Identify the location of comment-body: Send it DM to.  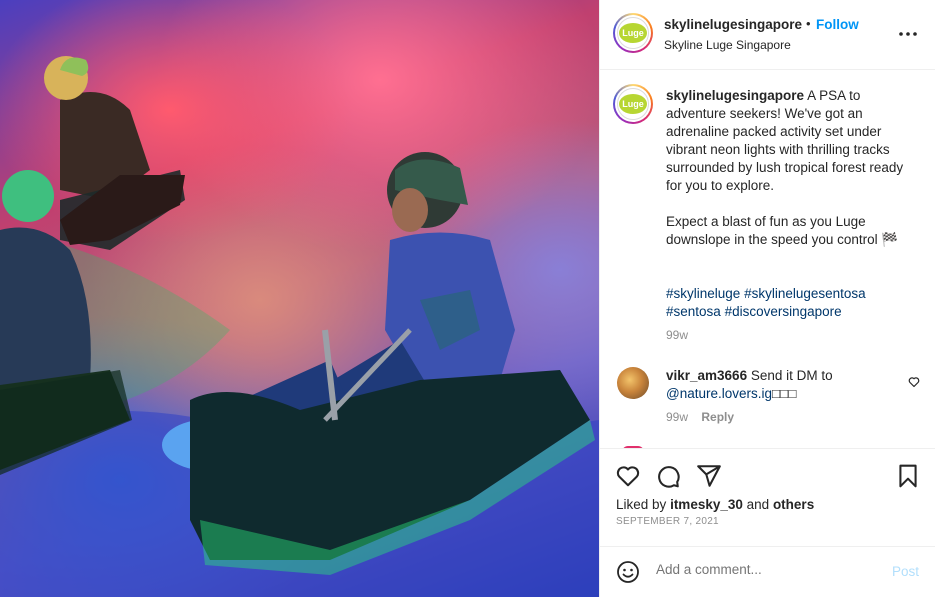
(791, 375).